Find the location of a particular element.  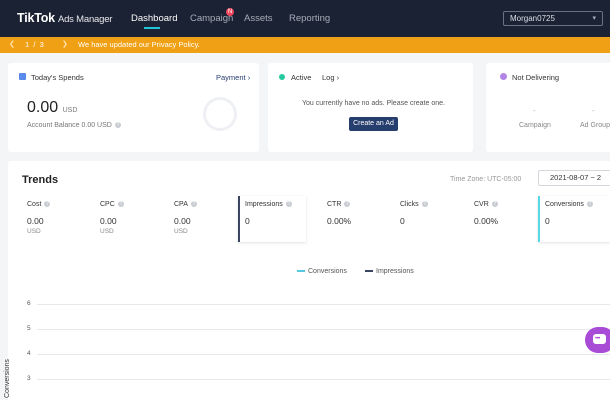

metric-label-text: CPC is located at coordinates (107, 204).